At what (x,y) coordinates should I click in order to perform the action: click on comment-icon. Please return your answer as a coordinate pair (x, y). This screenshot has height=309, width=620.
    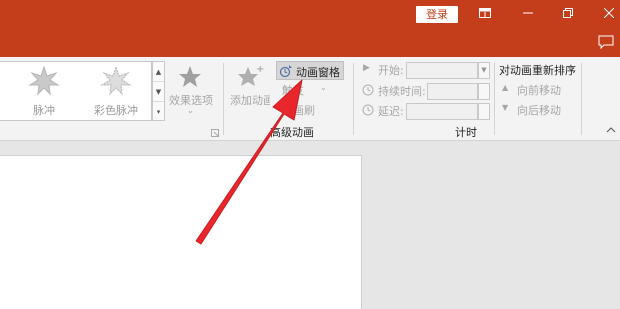
    Looking at the image, I should click on (606, 42).